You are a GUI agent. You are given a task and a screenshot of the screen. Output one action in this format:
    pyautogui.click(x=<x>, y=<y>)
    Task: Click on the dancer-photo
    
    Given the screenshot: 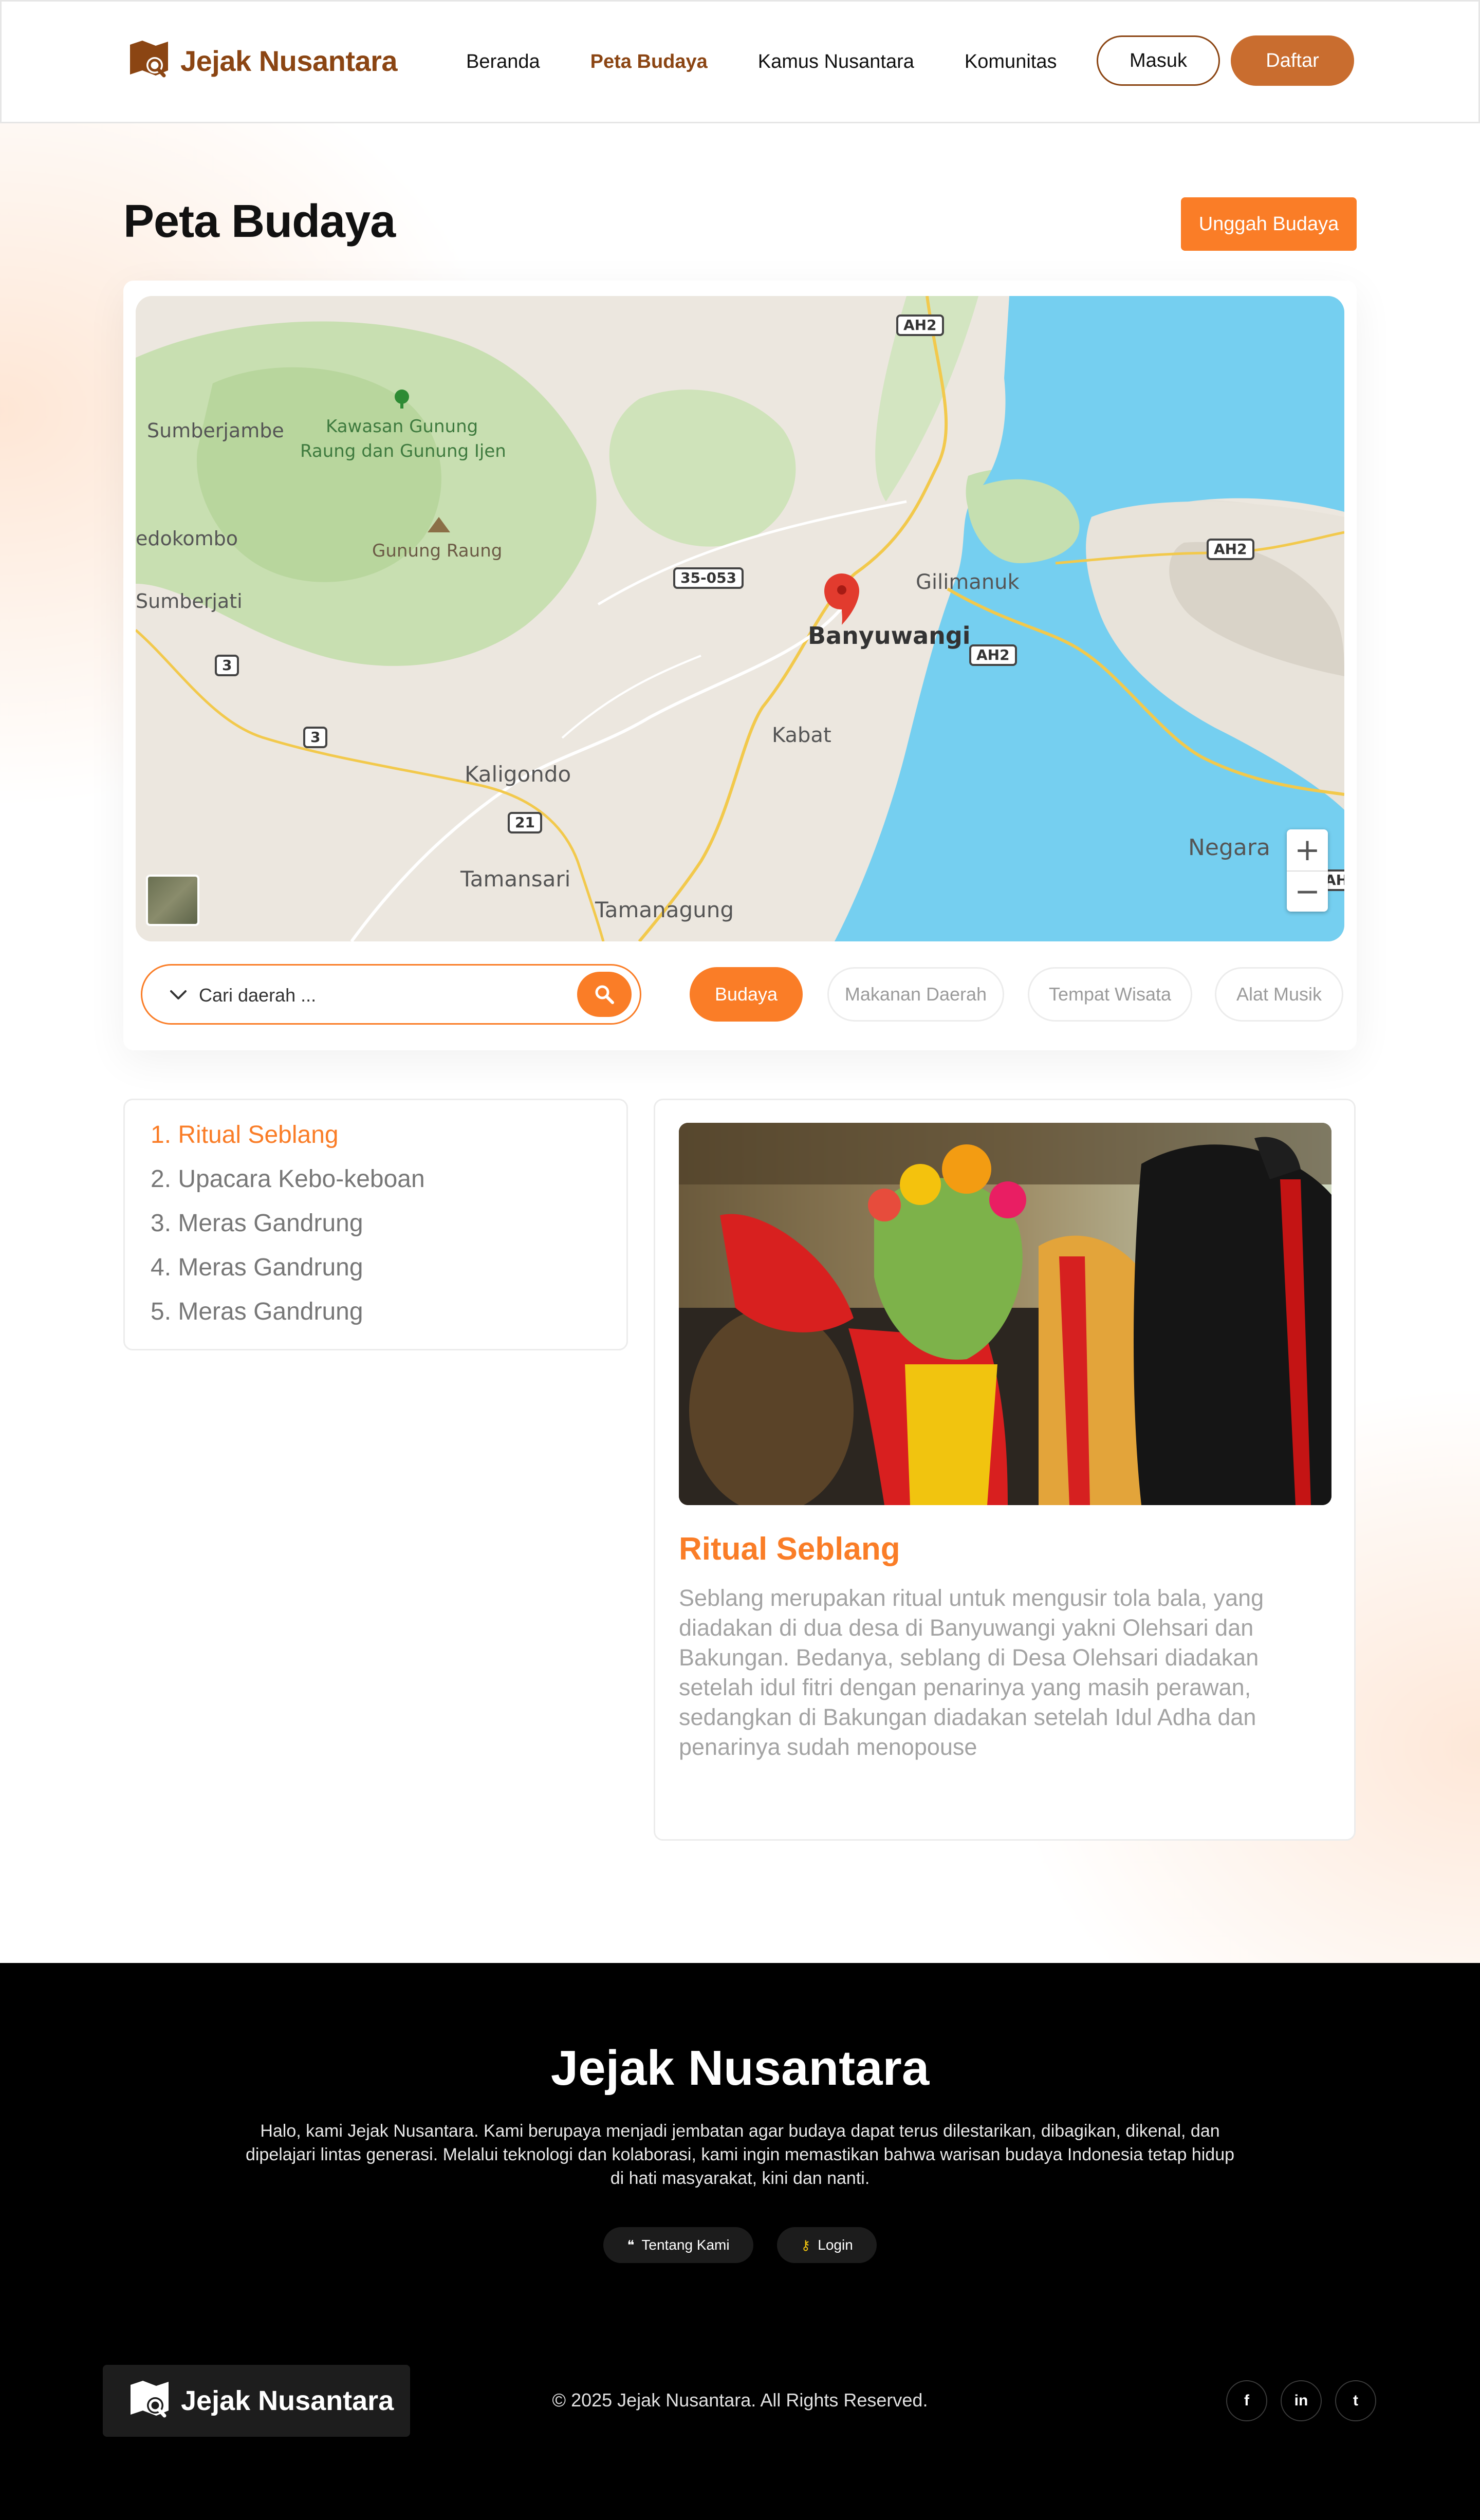 What is the action you would take?
    pyautogui.click(x=1005, y=1314)
    